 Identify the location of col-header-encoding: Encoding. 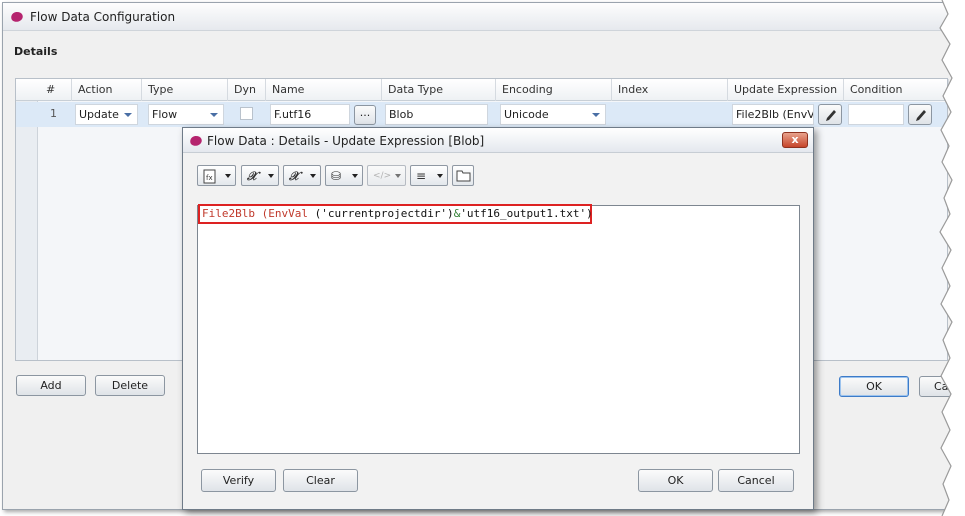
(554, 90).